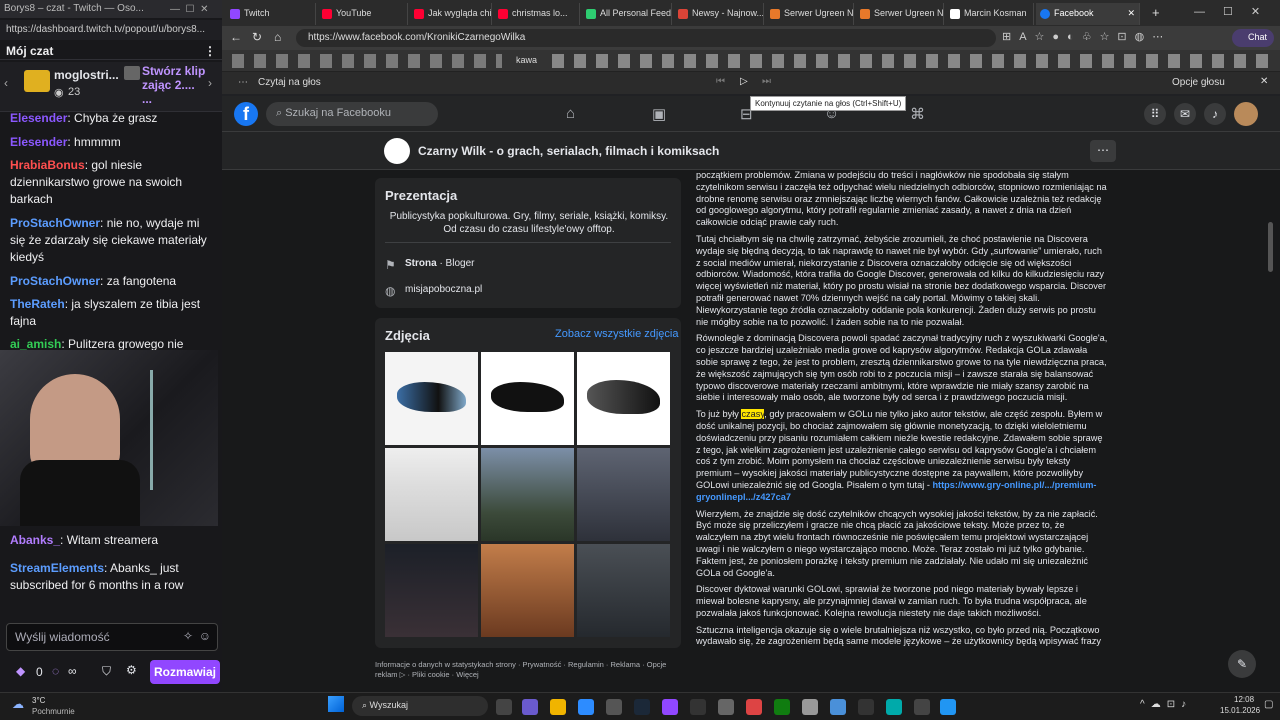 This screenshot has width=1280, height=720. Describe the element at coordinates (782, 707) in the screenshot. I see `xbox-icon` at that location.